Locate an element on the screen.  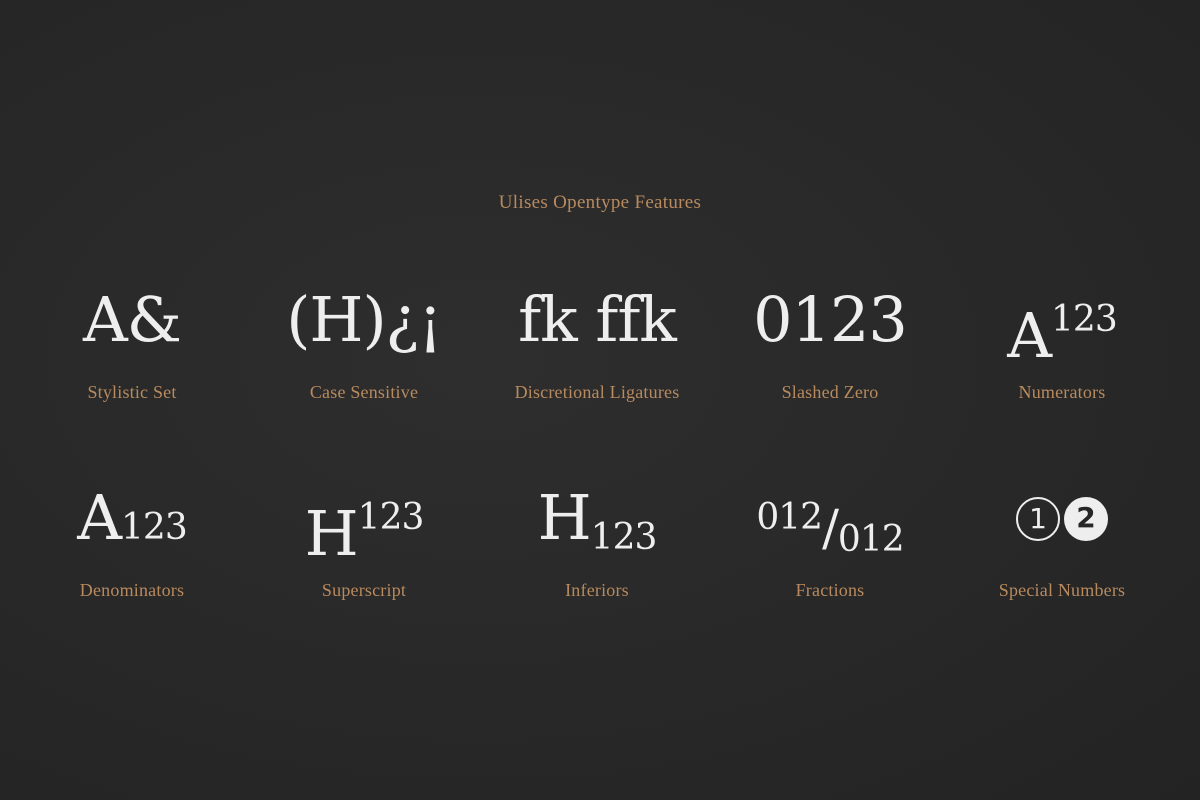
feature-label: Case Sensitive is located at coordinates (364, 392).